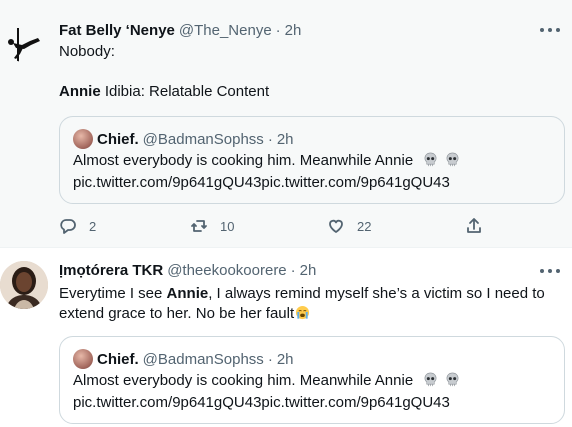  Describe the element at coordinates (111, 270) in the screenshot. I see `author-name: Ịmọtórera TKR` at that location.